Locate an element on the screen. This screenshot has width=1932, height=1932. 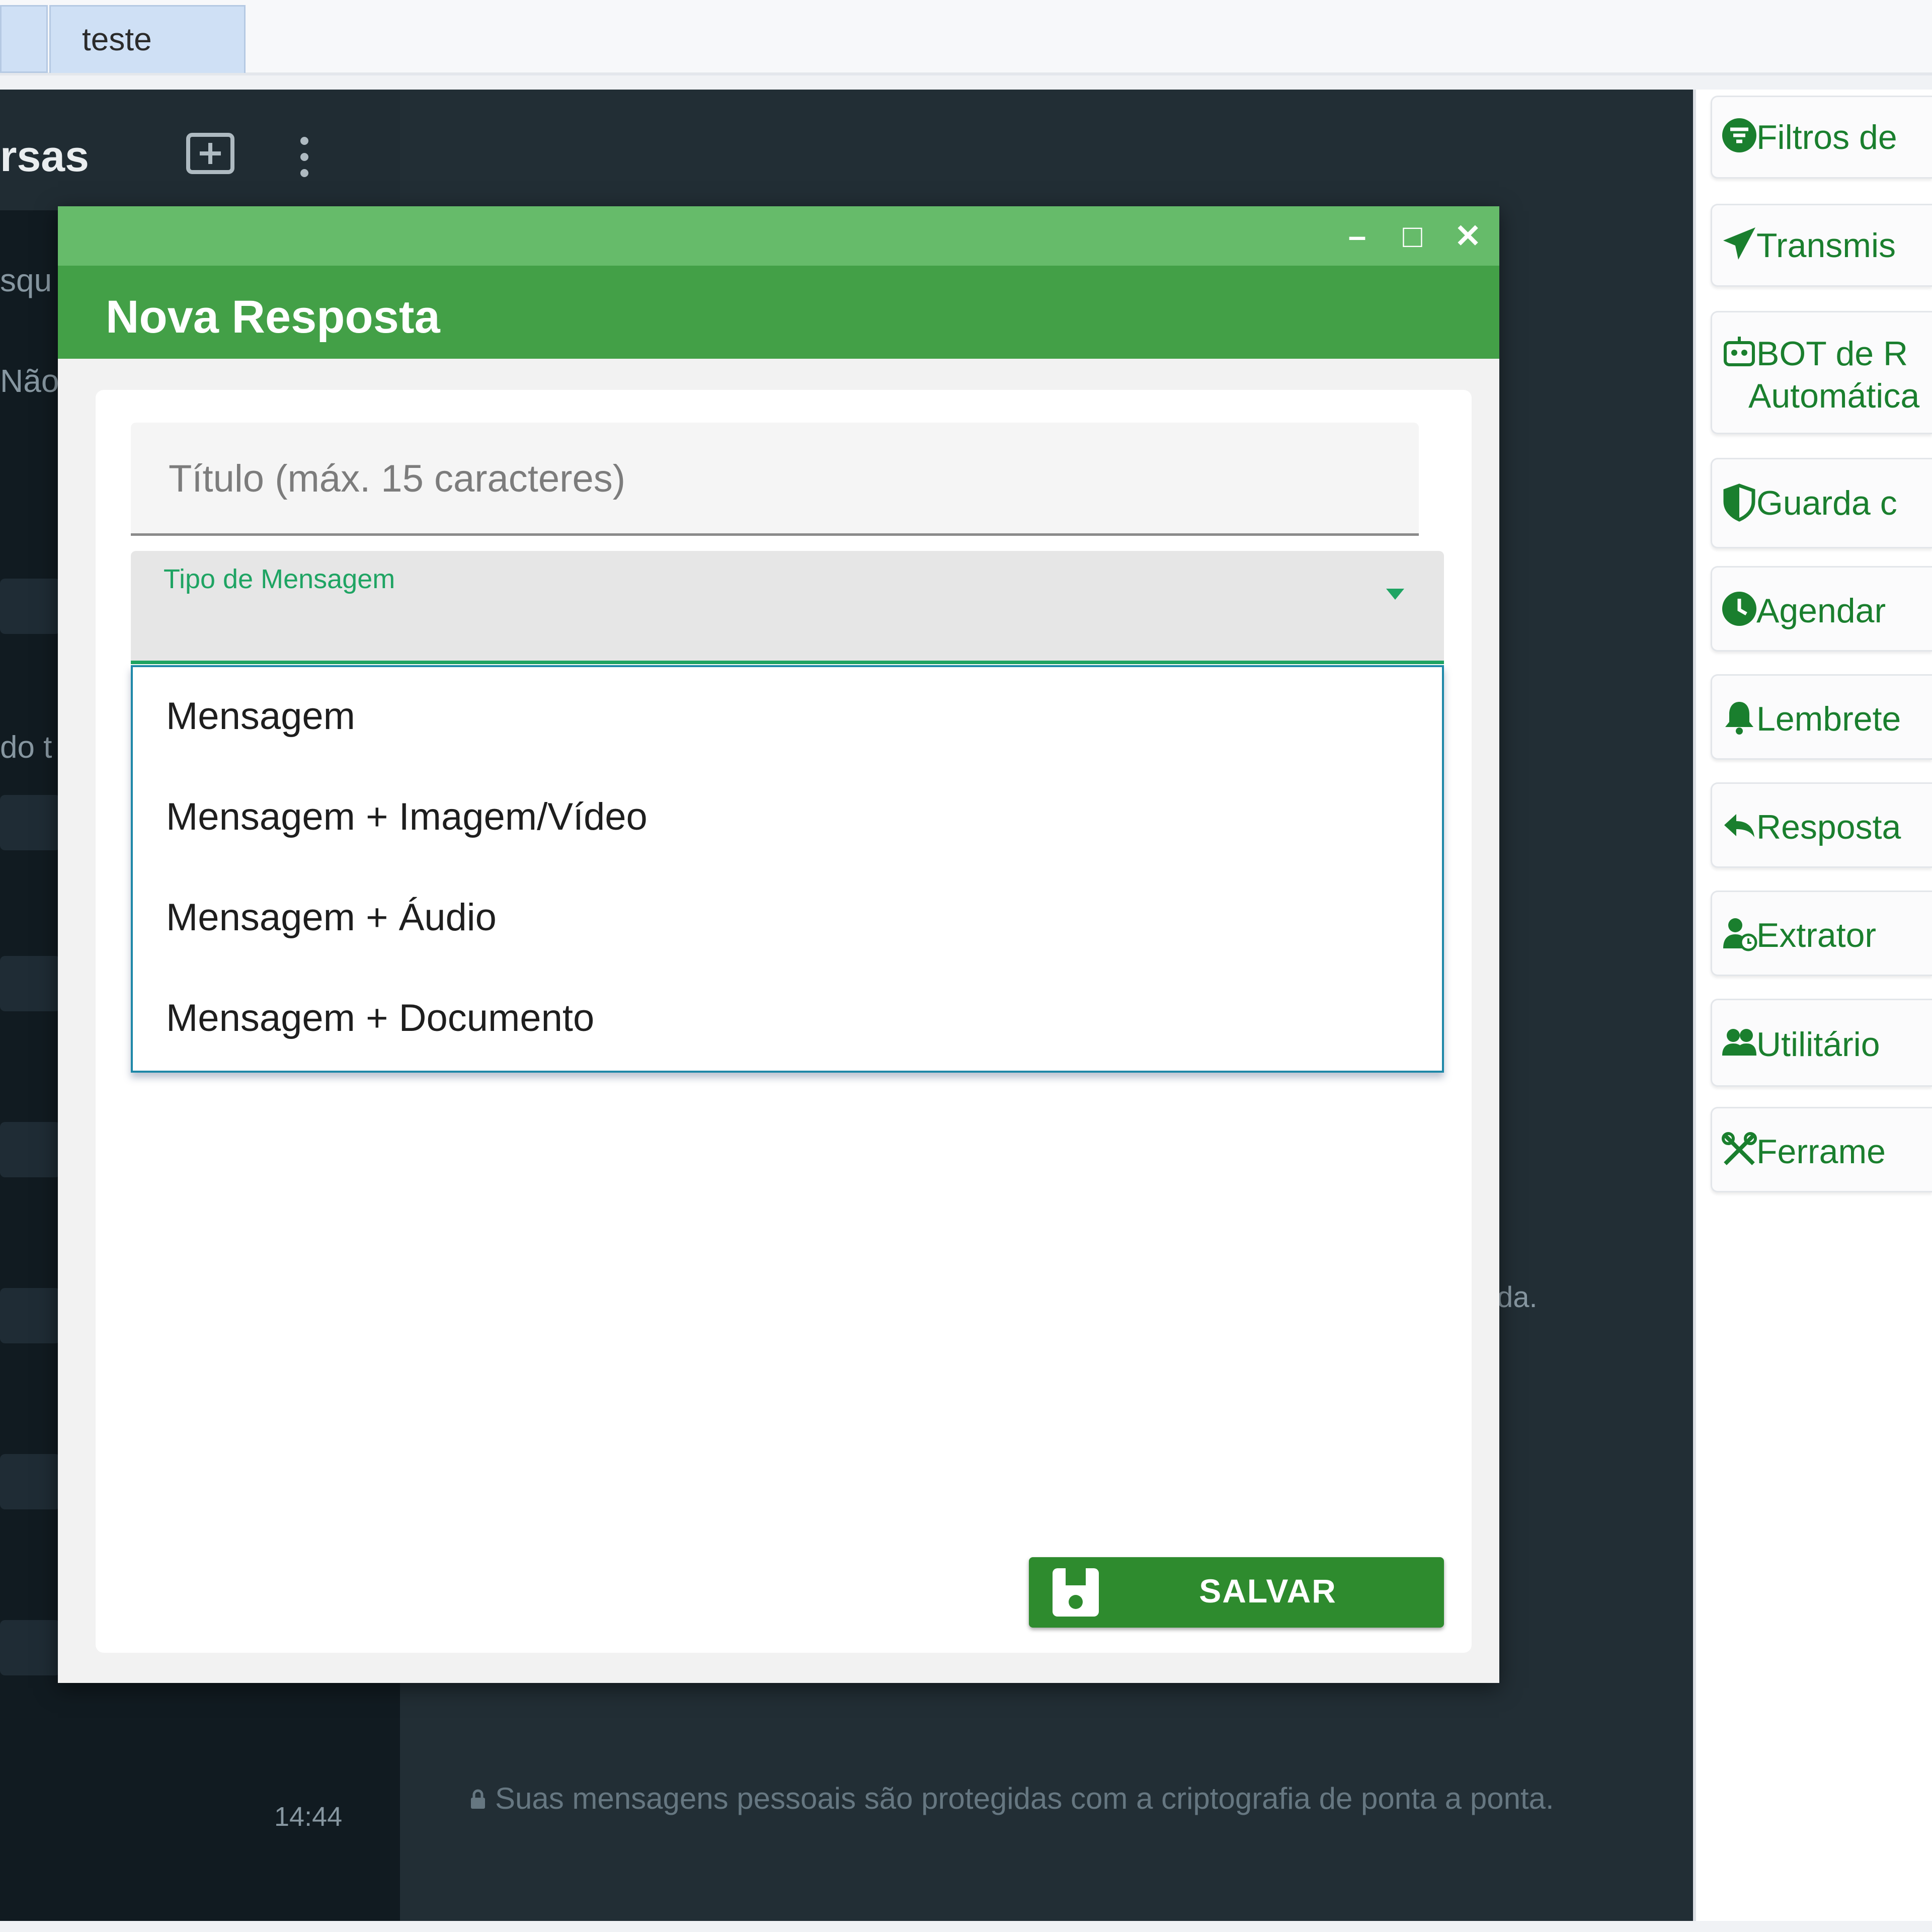
dialog-titlebar is located at coordinates (778, 236).